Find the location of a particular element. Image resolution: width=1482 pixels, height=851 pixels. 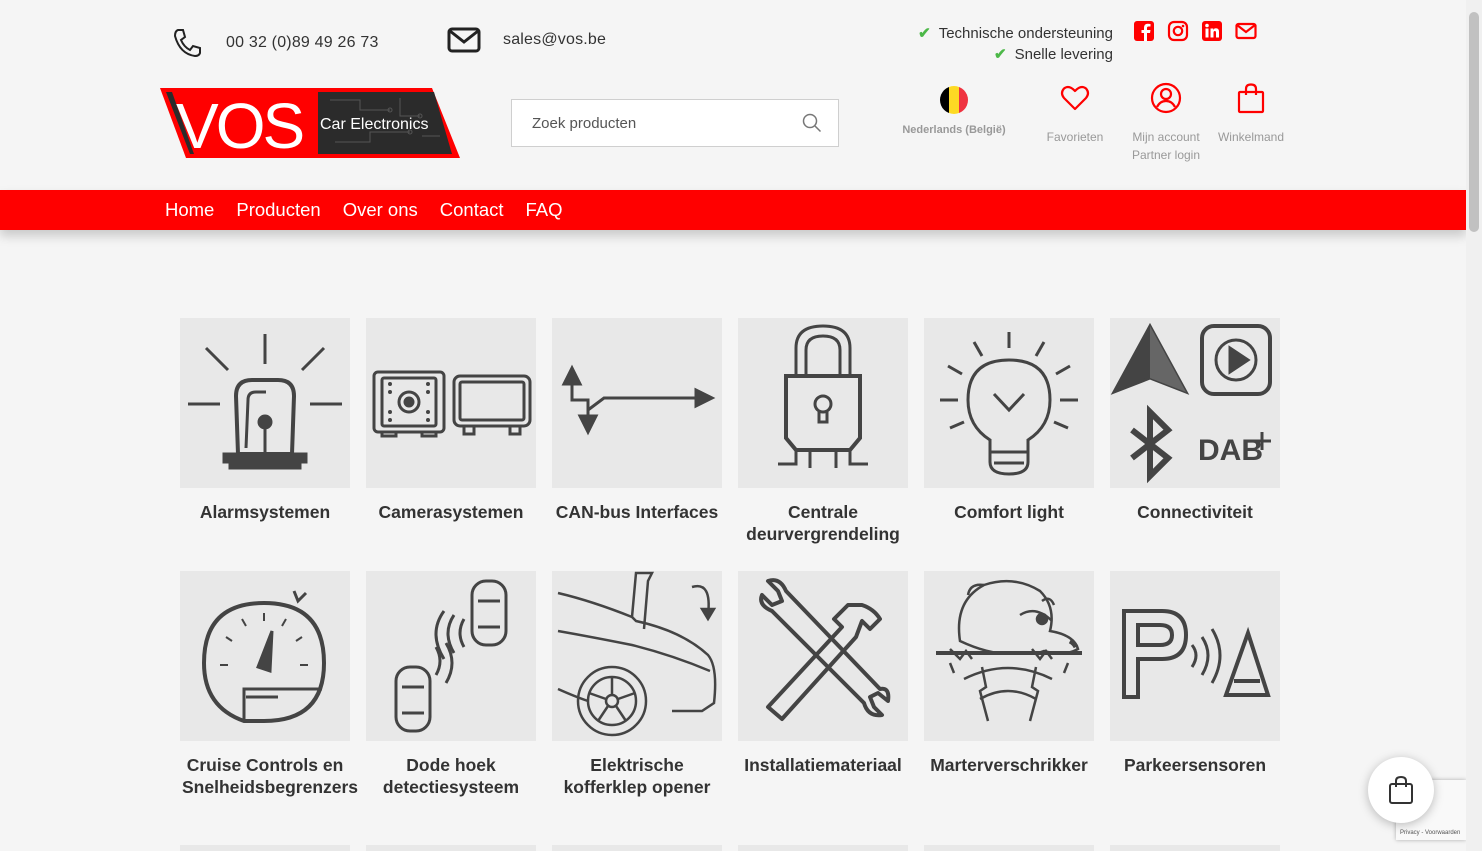

instagram-icon is located at coordinates (1178, 31).